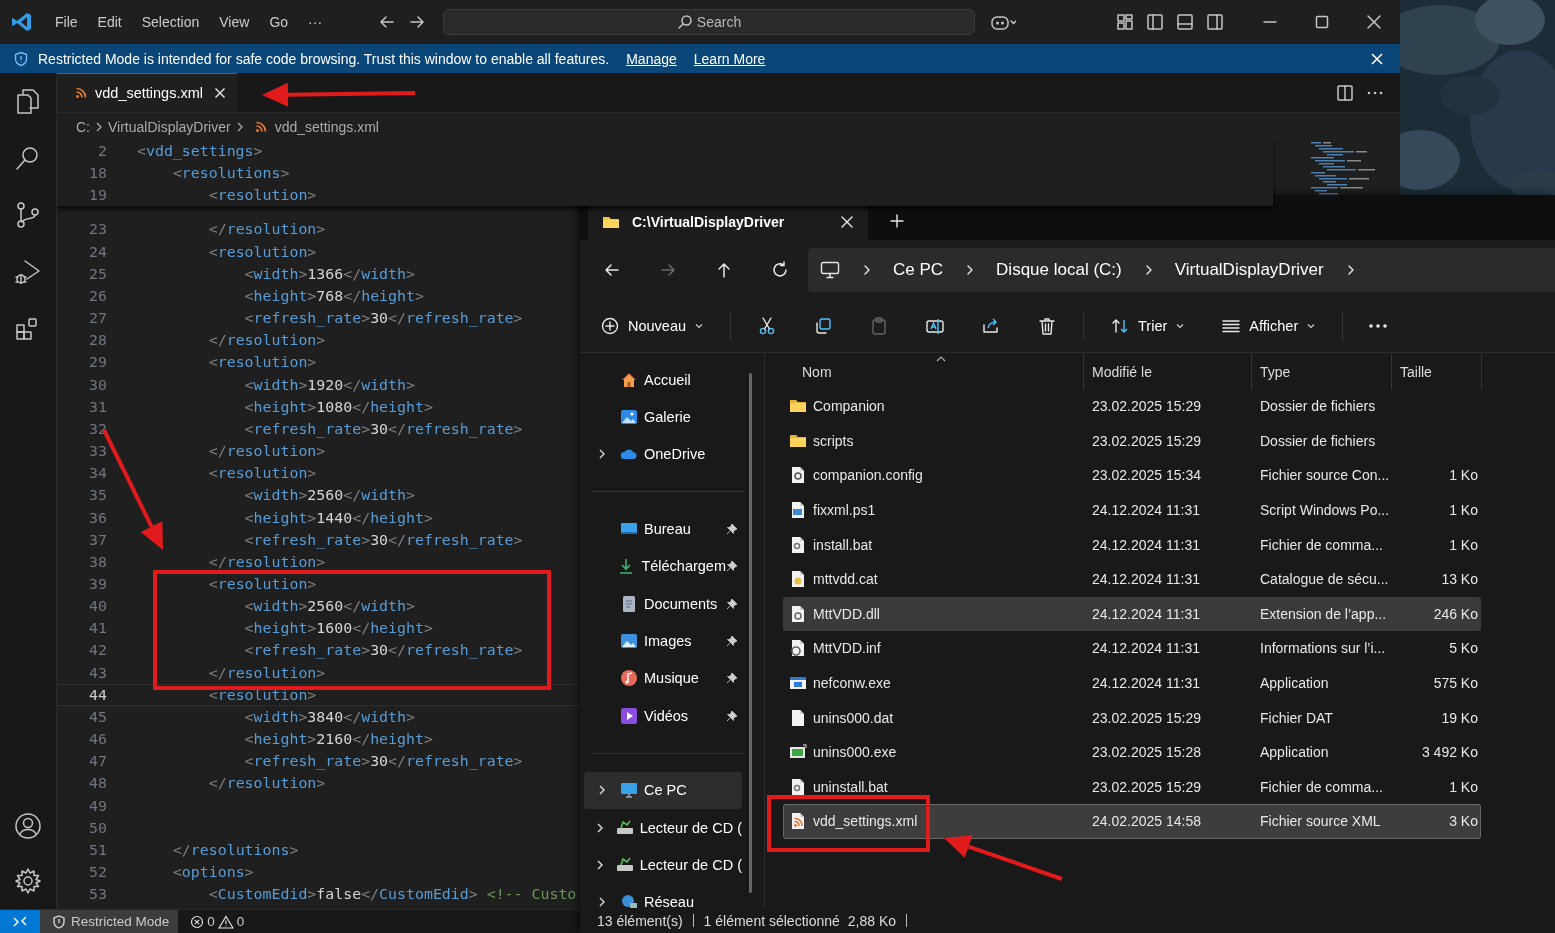  I want to click on file-row: MttVDD.dll 24.12.2024 11:31 Extension de l’app... 246 Ko, so click(1132, 614).